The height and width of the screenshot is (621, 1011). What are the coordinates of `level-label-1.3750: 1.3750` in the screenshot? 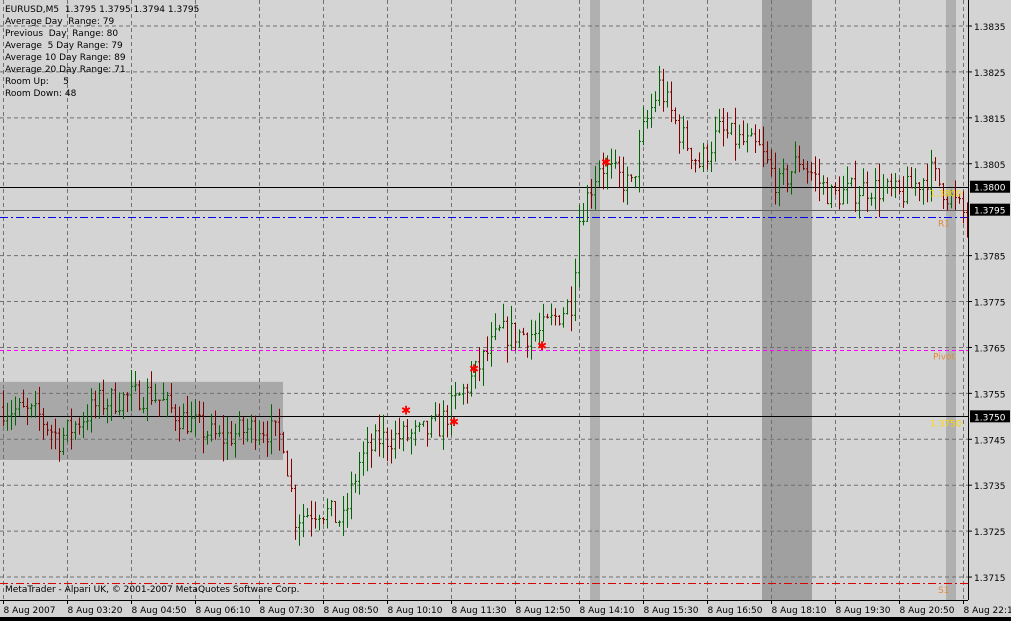 It's located at (946, 424).